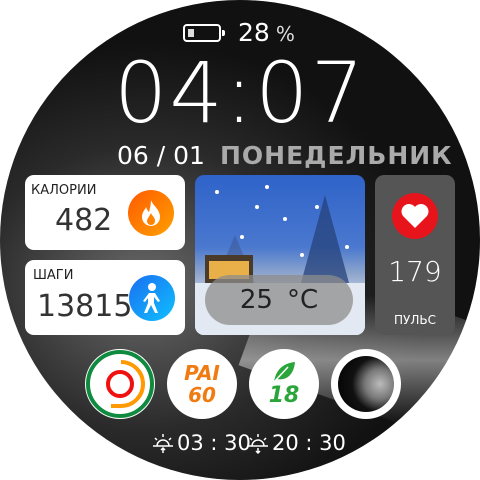 The height and width of the screenshot is (480, 480). Describe the element at coordinates (152, 298) in the screenshot. I see `walk-icon` at that location.